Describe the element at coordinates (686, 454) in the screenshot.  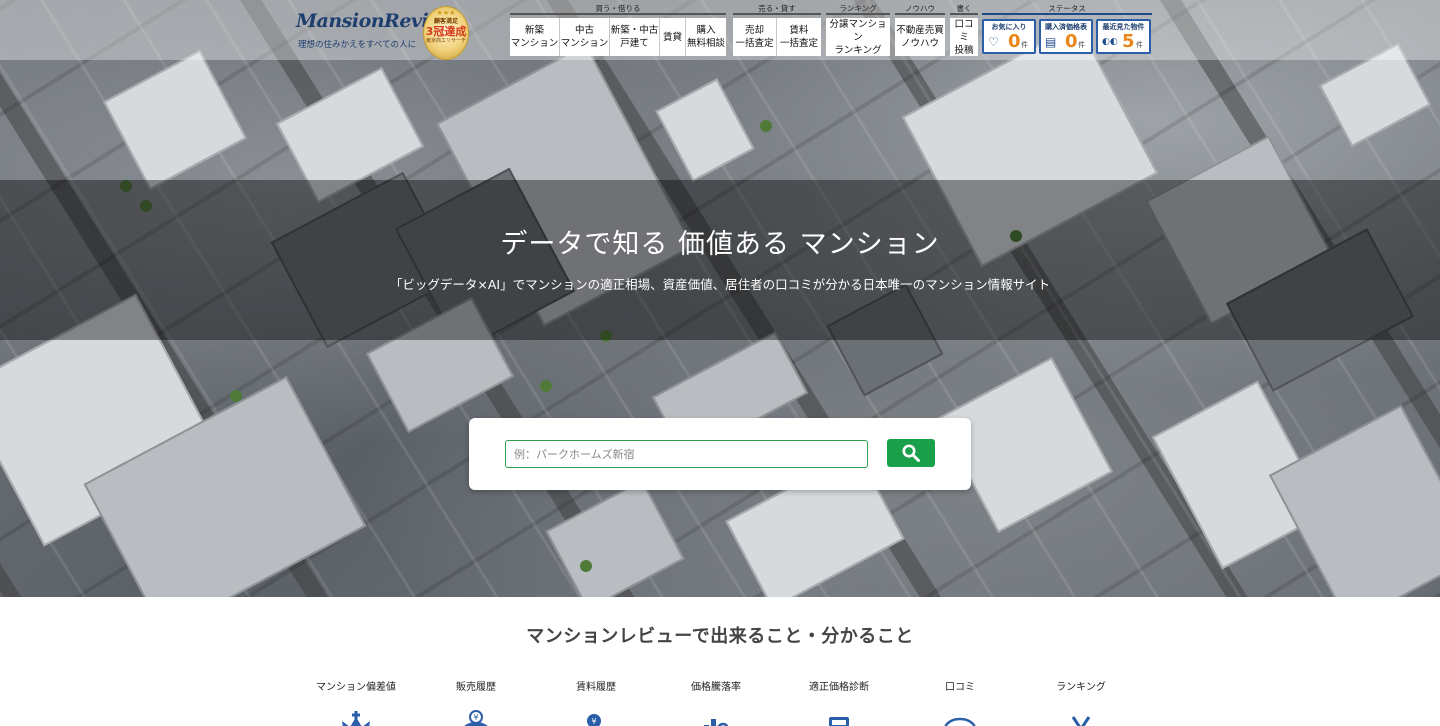
I see `search-input` at that location.